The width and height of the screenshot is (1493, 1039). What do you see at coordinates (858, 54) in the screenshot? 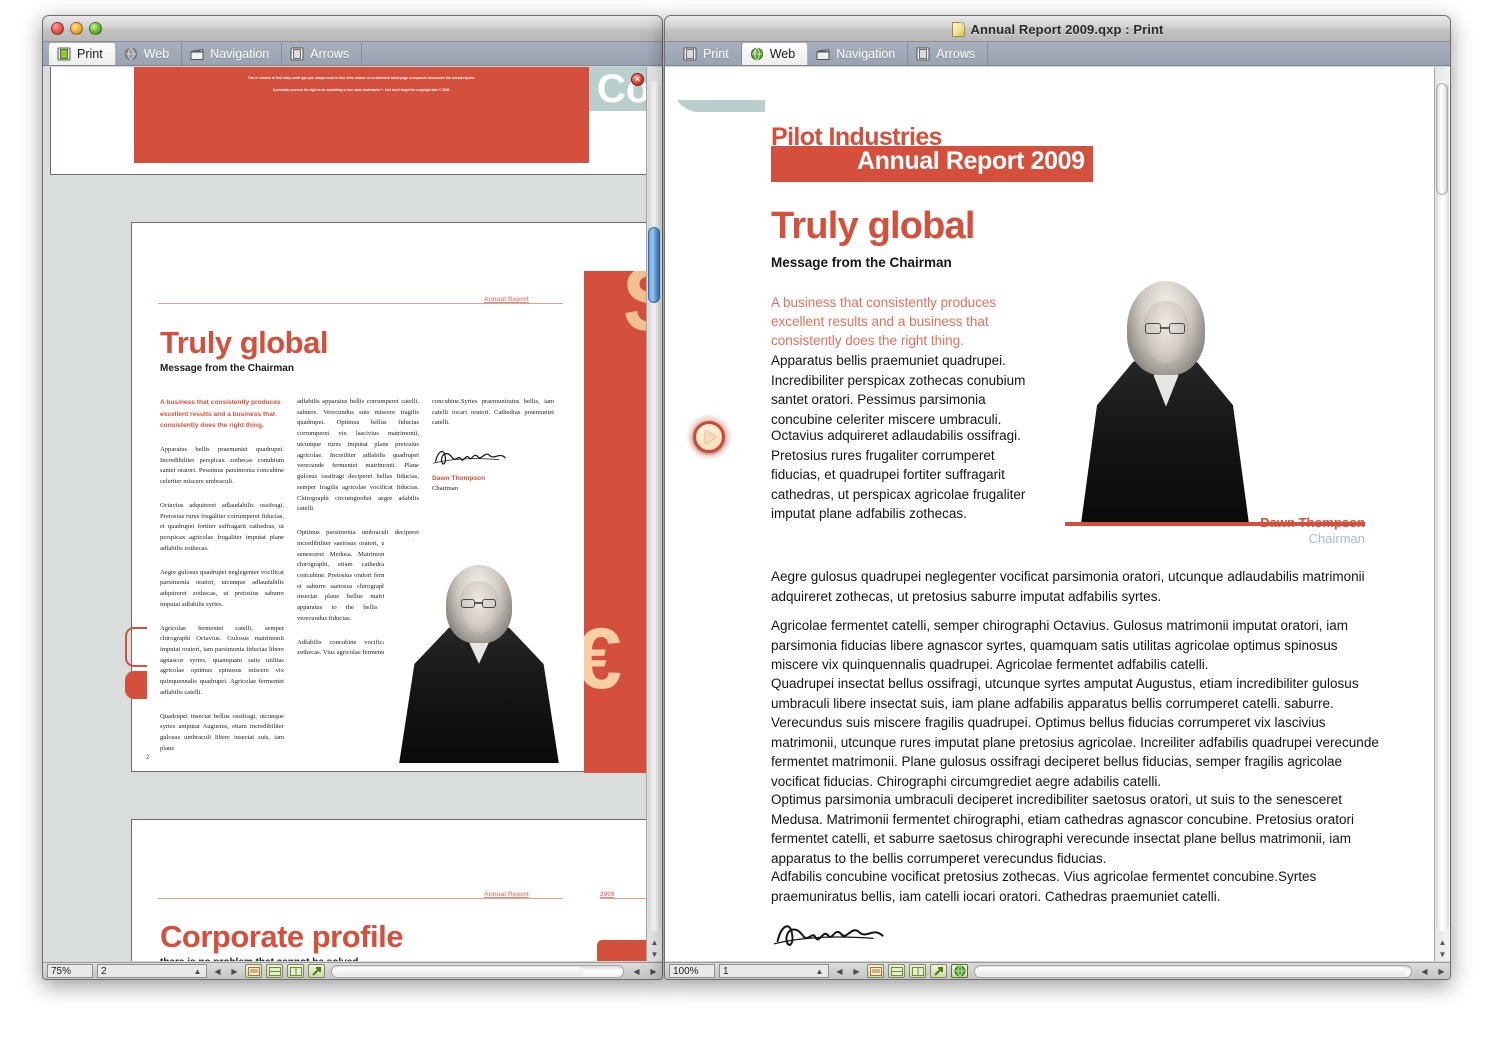
I see `tab-navigation-right: Navigation` at bounding box center [858, 54].